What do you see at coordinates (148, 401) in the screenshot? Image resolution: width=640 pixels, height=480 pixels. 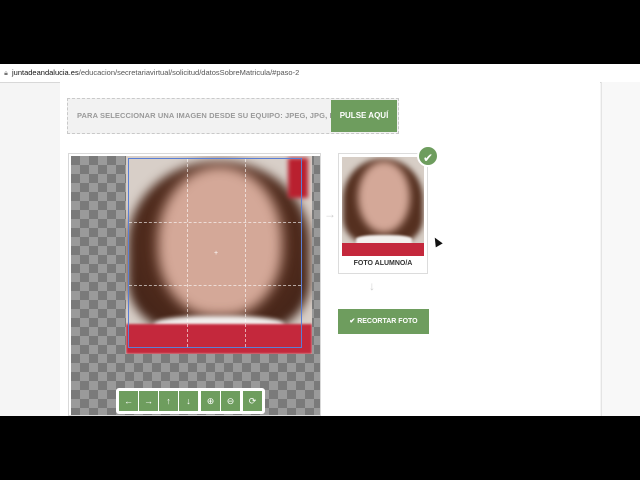 I see `move-right-button: →` at bounding box center [148, 401].